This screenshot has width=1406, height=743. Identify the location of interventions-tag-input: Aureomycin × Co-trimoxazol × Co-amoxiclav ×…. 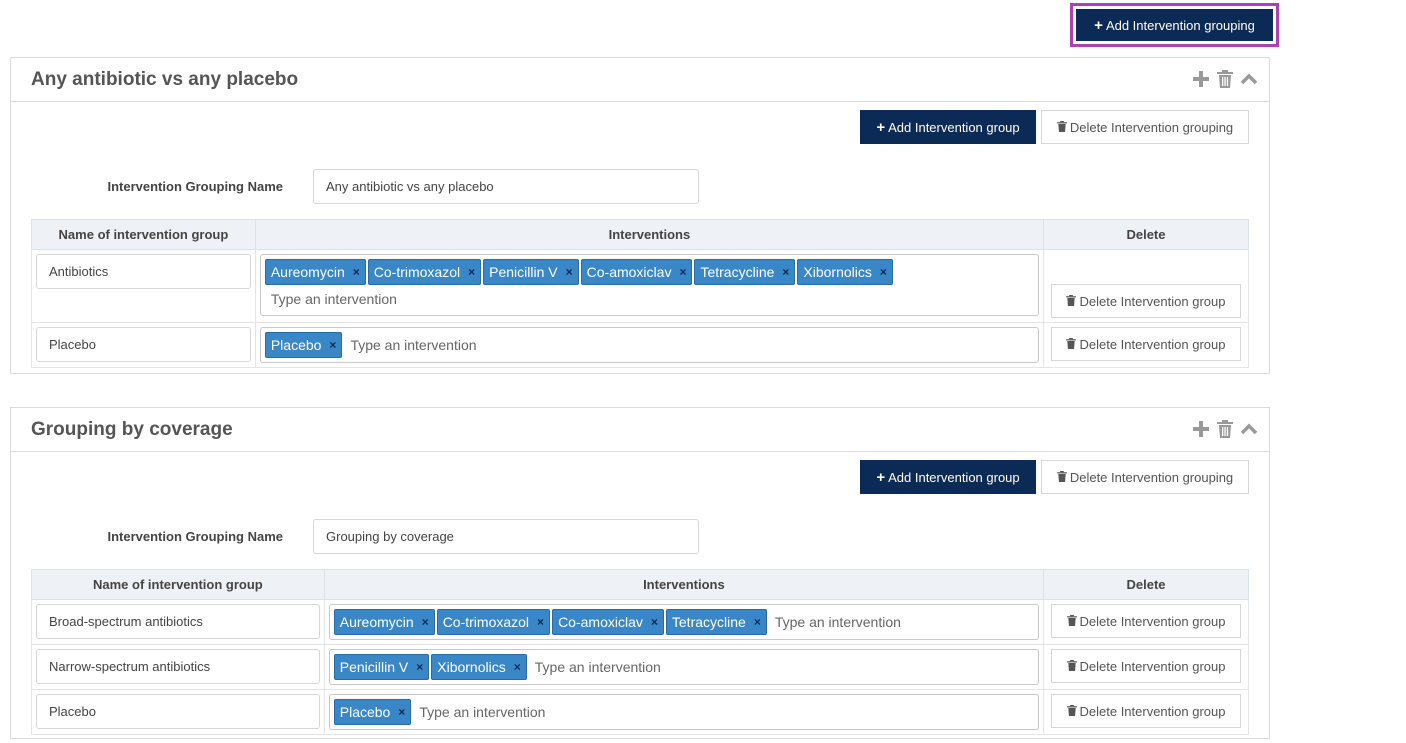
(683, 622).